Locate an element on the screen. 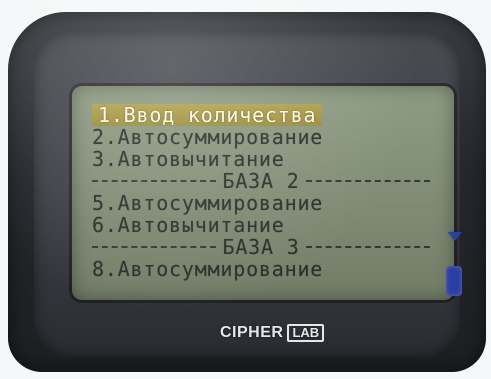  menu-item-8: 8.Автосуммирование is located at coordinates (207, 269).